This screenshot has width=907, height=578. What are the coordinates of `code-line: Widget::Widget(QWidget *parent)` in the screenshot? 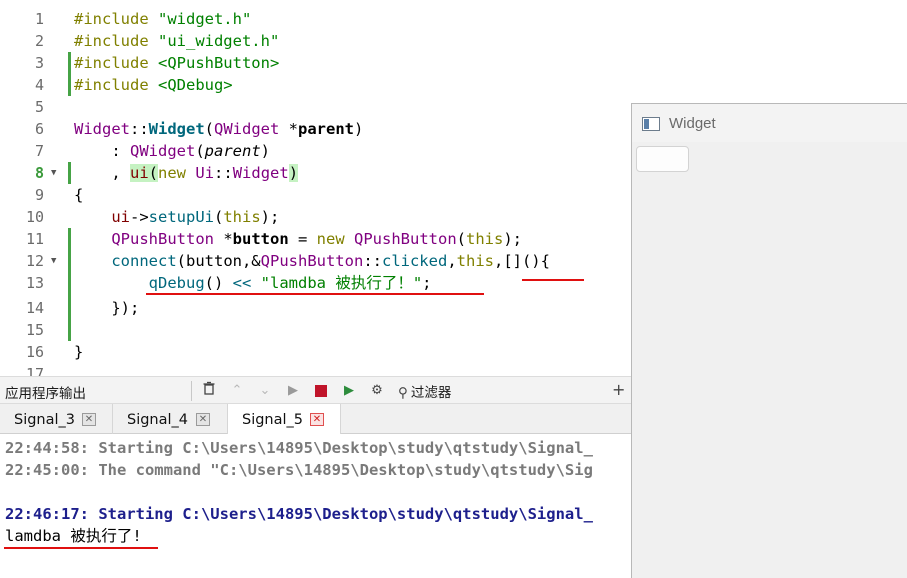 It's located at (219, 129).